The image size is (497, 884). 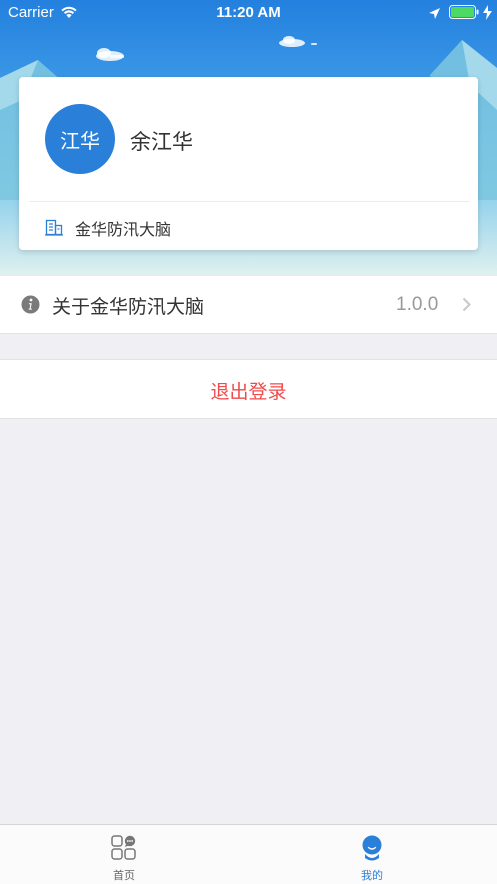 I want to click on building-icon, so click(x=54, y=229).